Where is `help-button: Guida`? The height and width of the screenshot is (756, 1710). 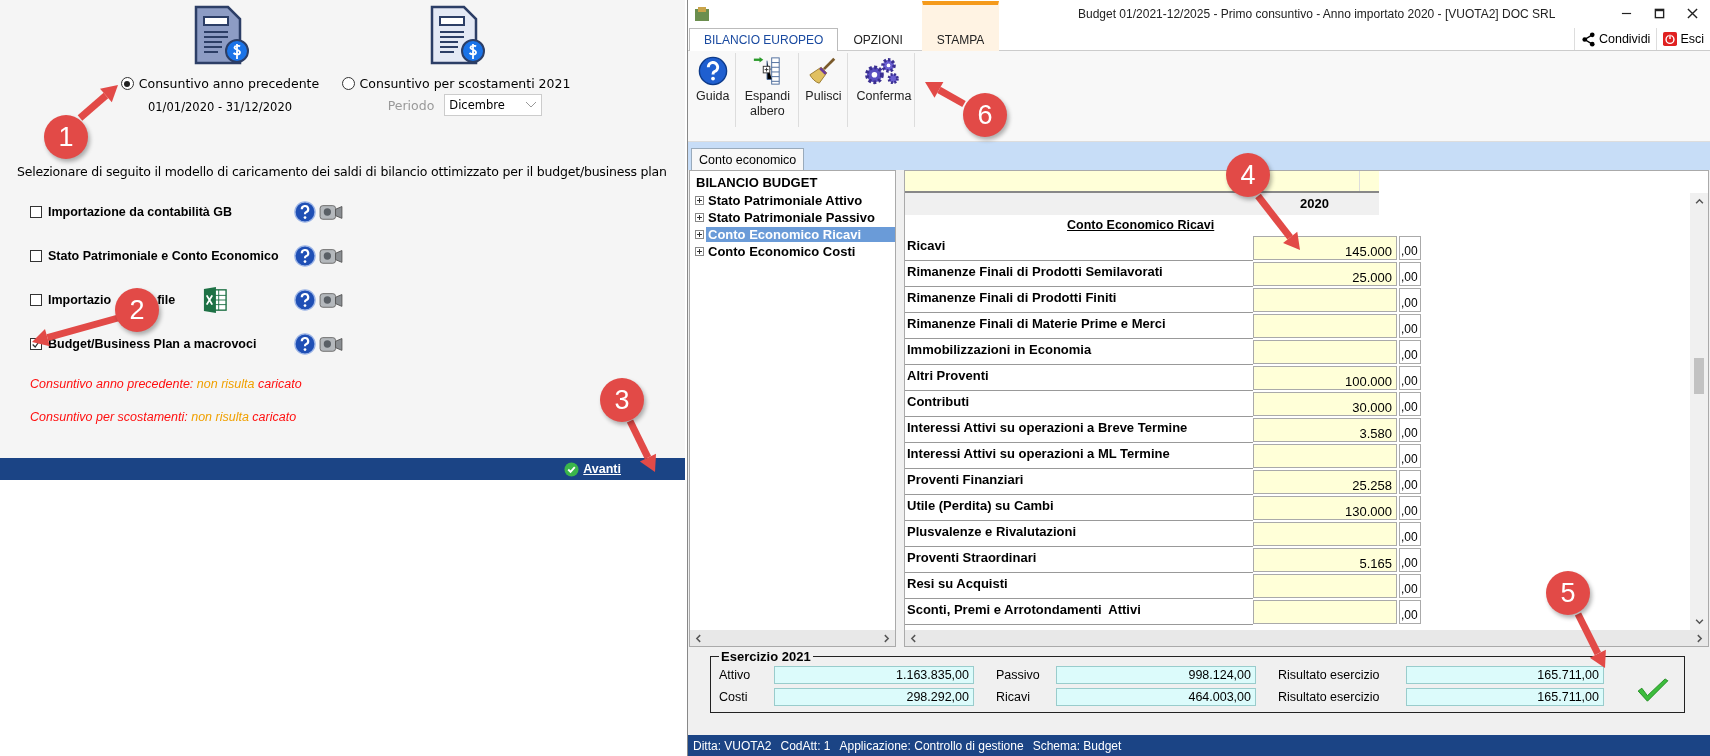
help-button: Guida is located at coordinates (713, 90).